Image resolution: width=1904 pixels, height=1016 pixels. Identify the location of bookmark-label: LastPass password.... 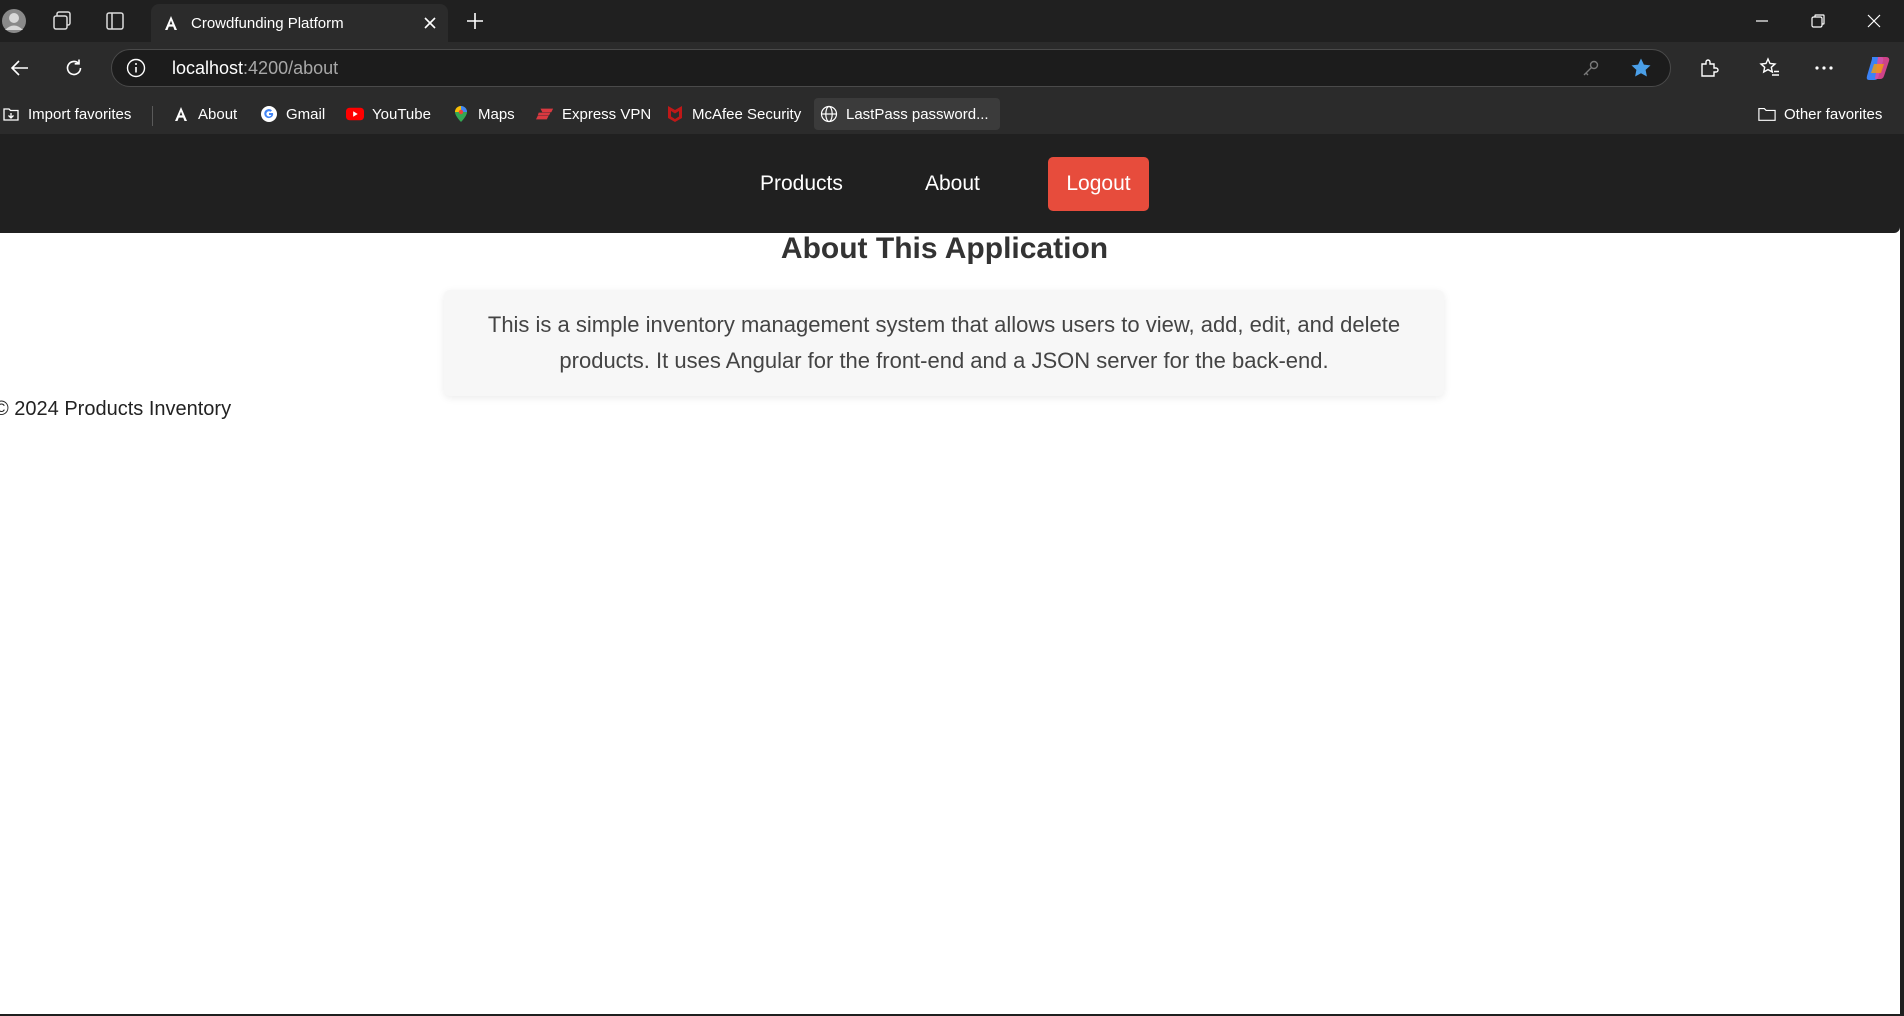
(917, 114).